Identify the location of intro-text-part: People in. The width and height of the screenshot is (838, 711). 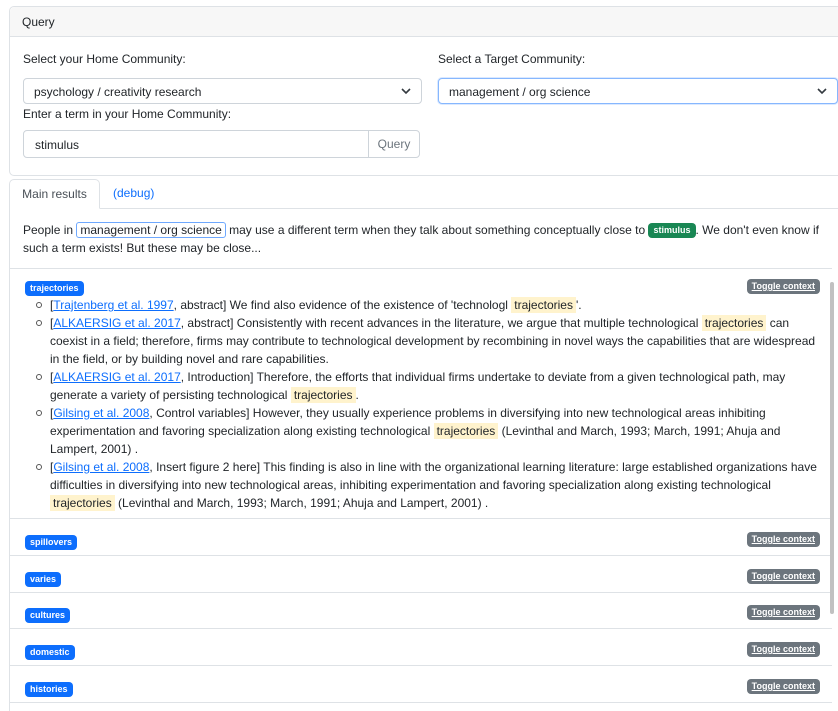
(50, 230).